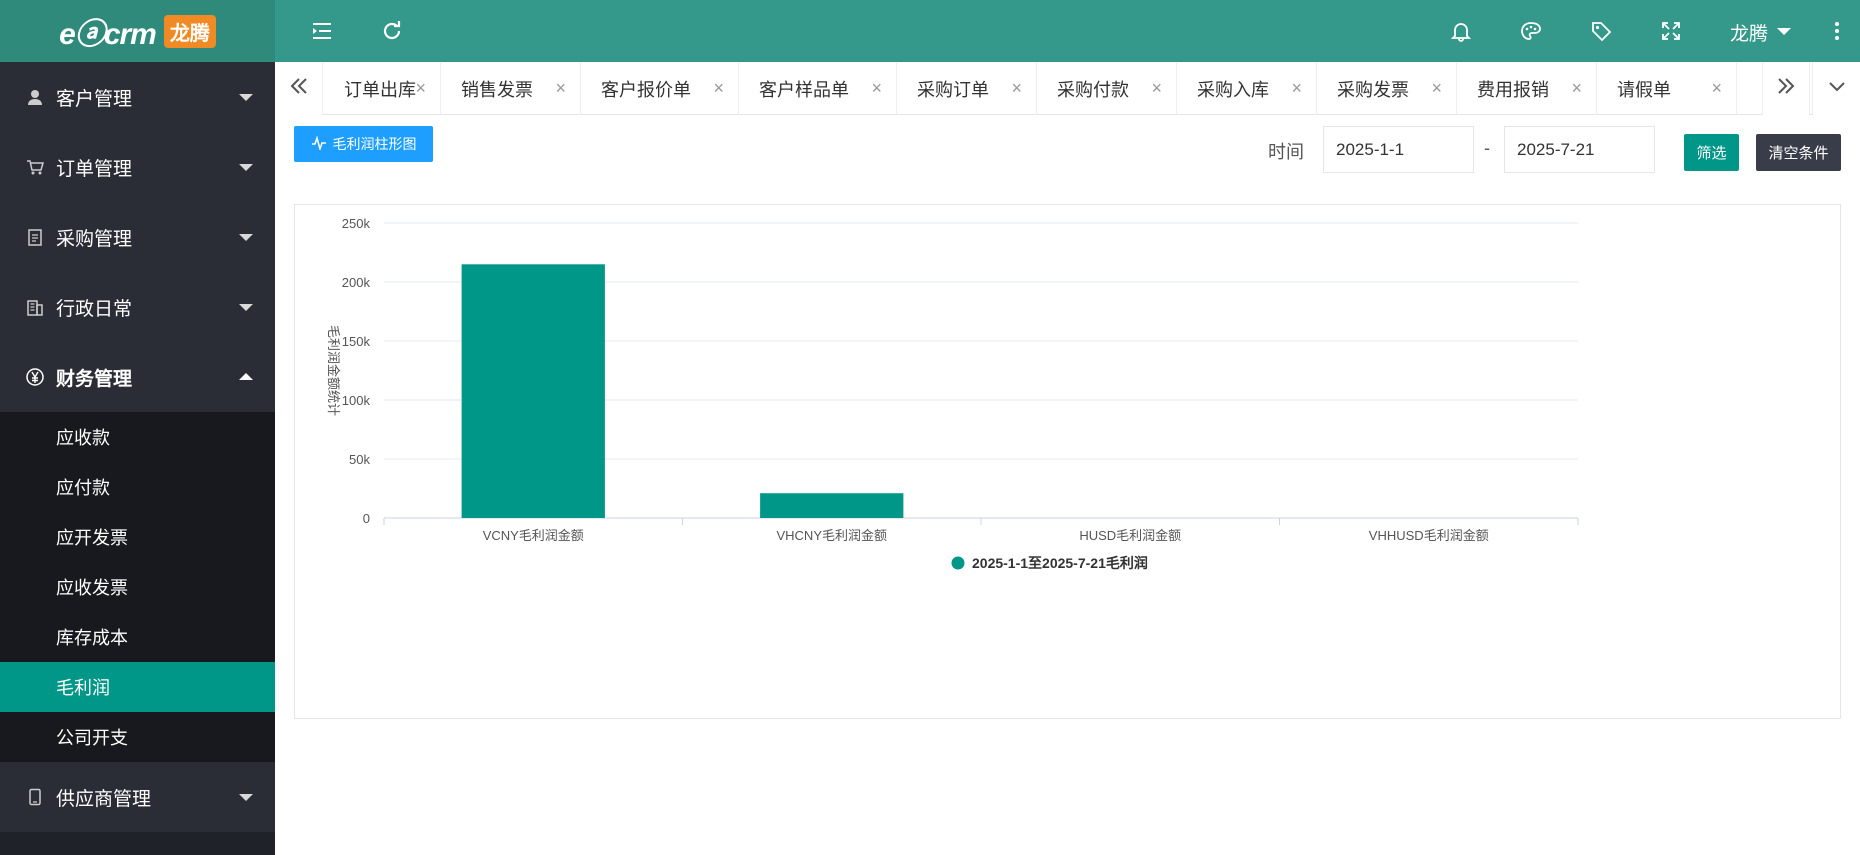 The height and width of the screenshot is (855, 1860). I want to click on tabs-scroll-left, so click(299, 88).